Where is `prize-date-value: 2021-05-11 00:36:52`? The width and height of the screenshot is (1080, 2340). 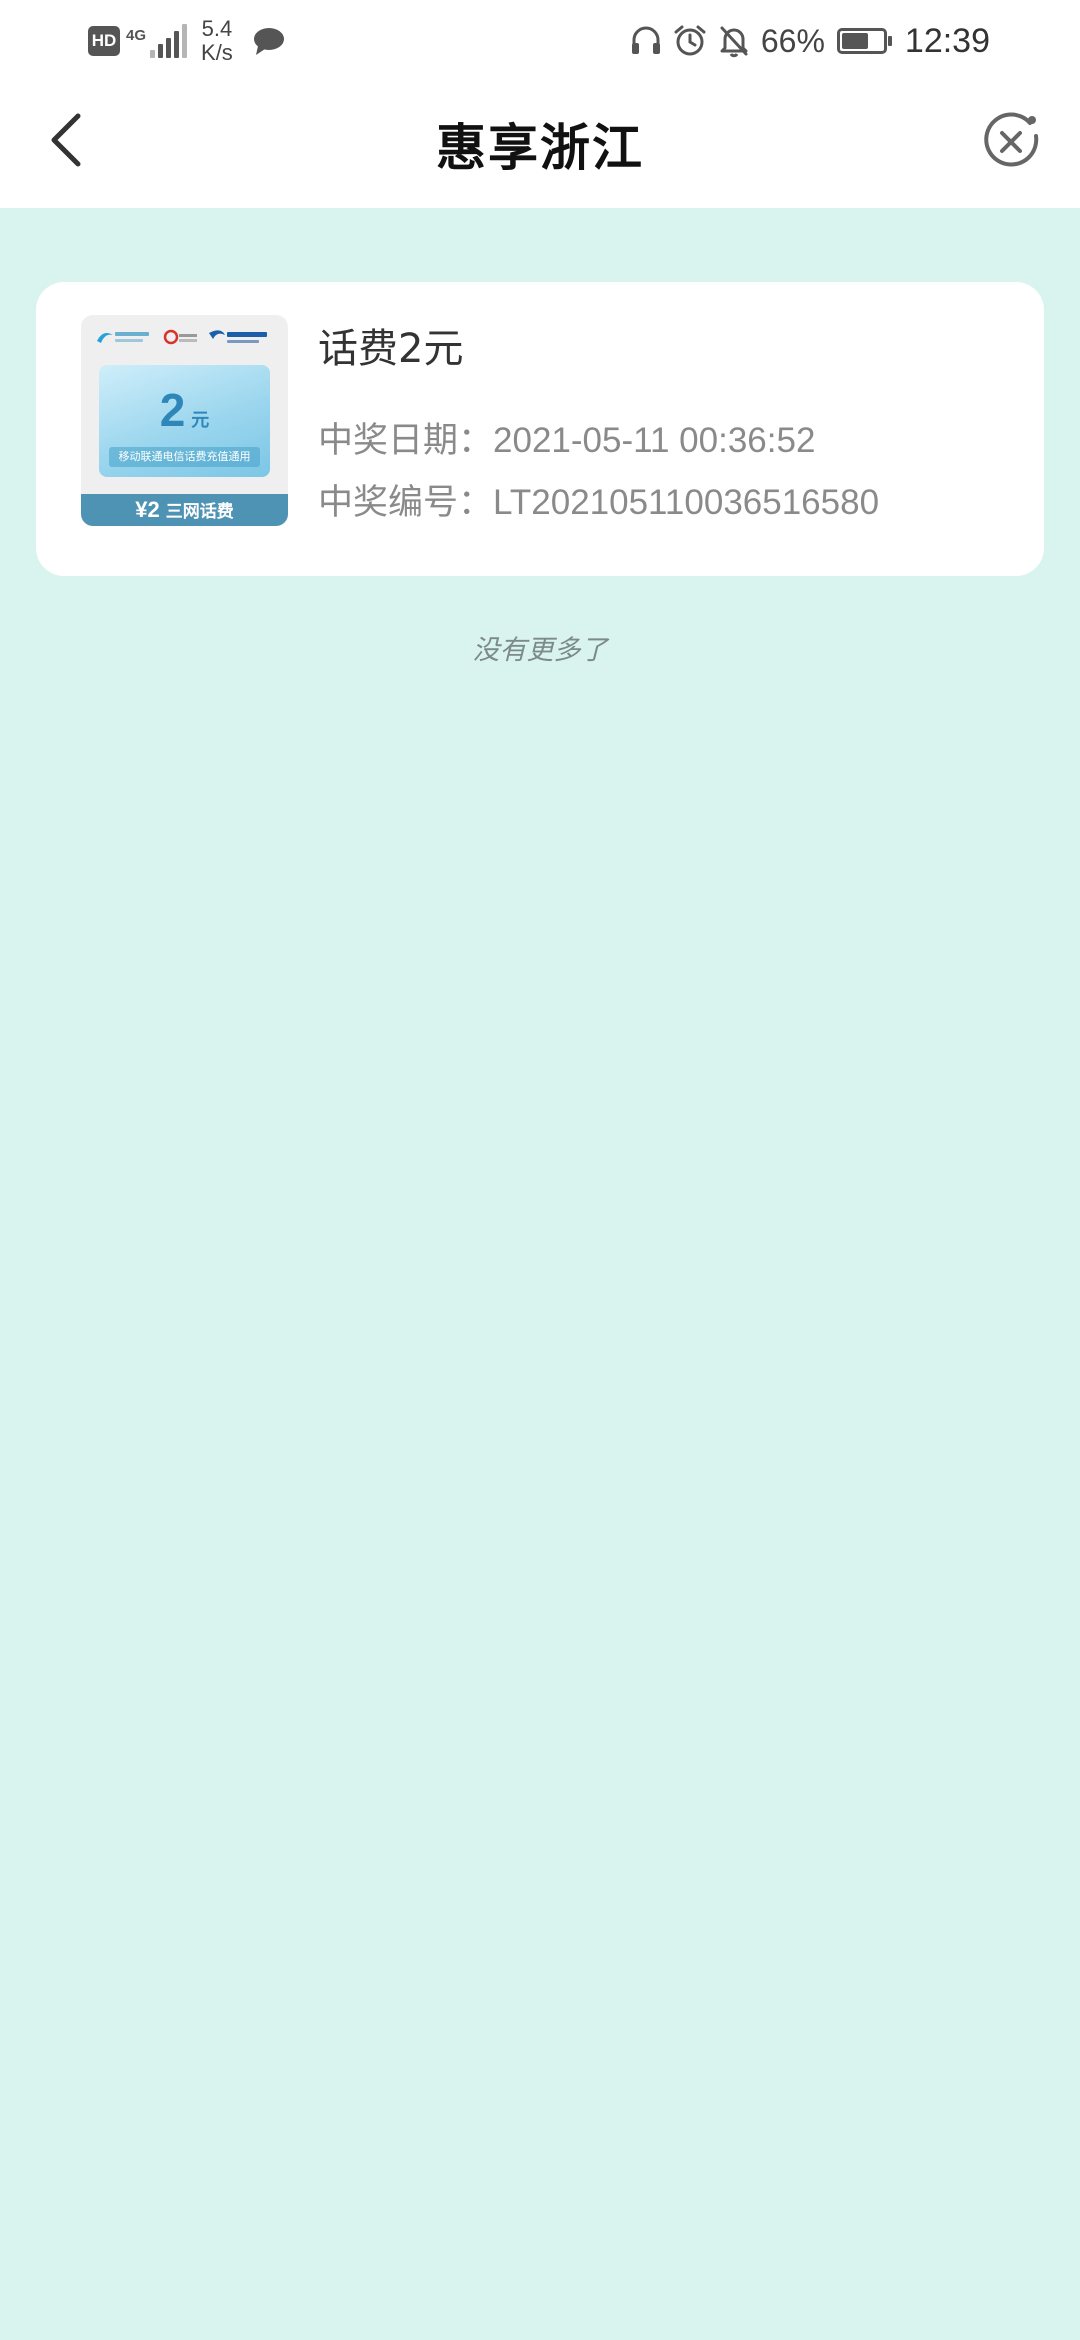 prize-date-value: 2021-05-11 00:36:52 is located at coordinates (654, 440).